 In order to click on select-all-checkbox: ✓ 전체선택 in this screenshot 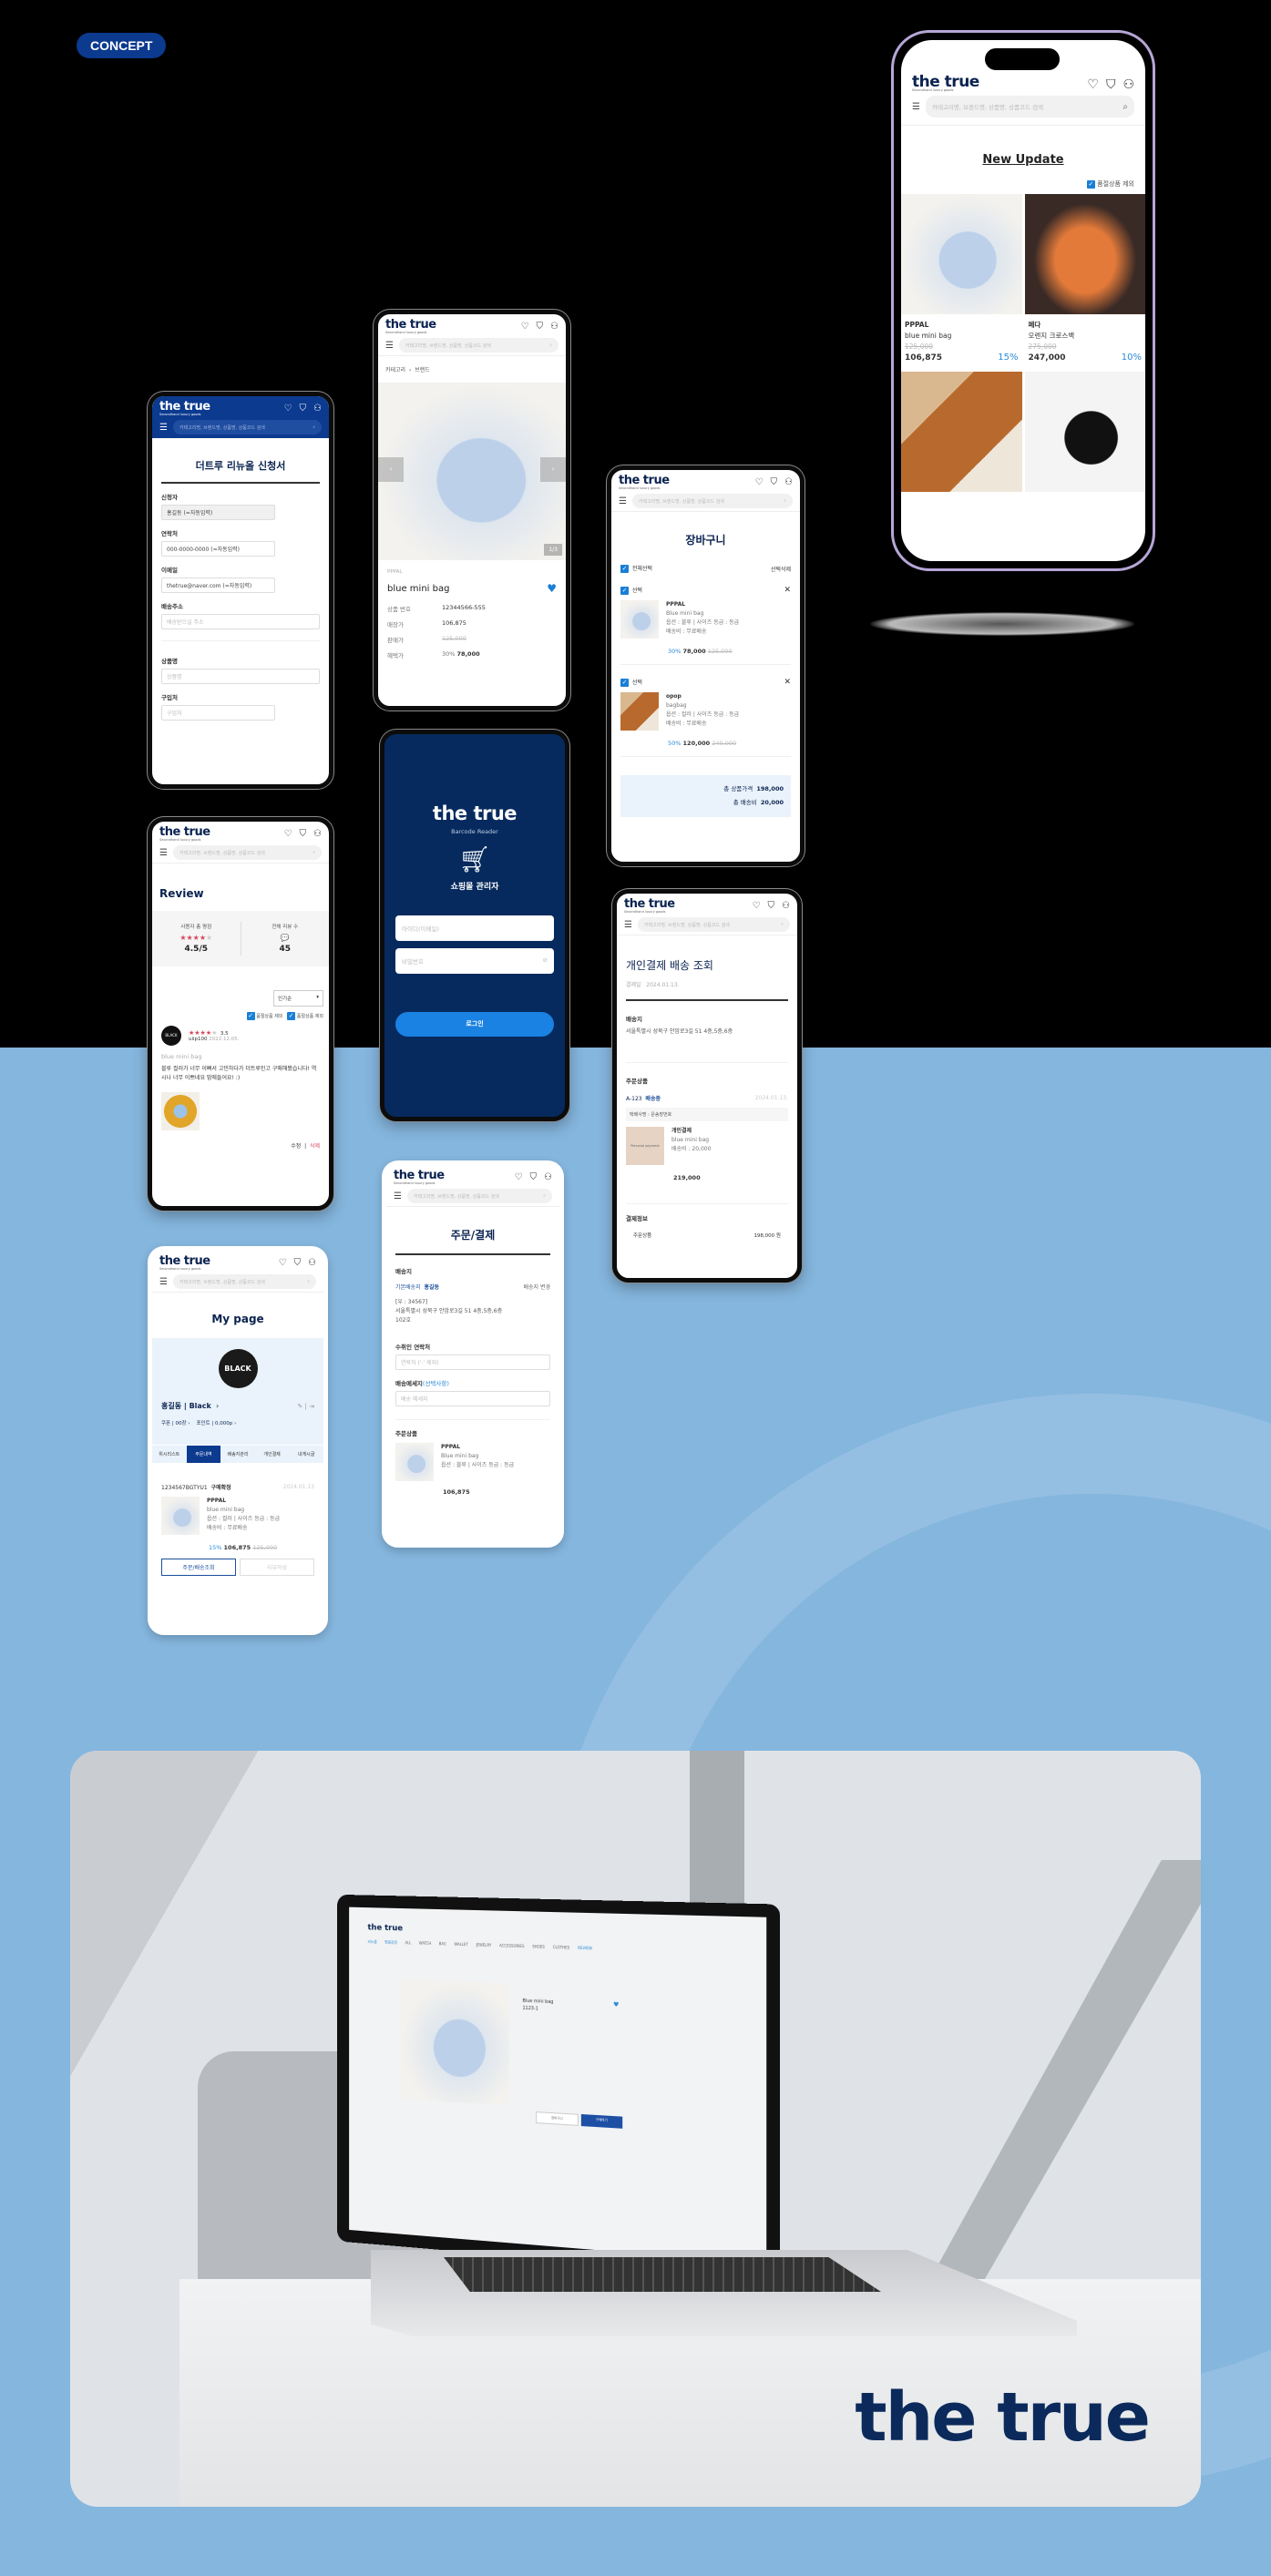, I will do `click(636, 568)`.